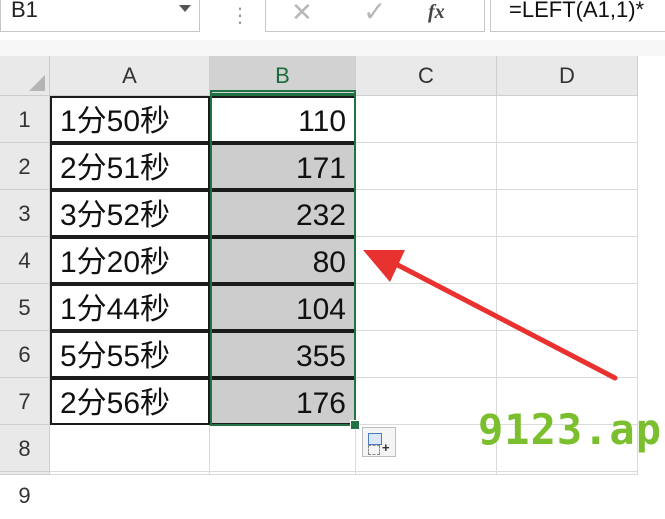 The height and width of the screenshot is (519, 665). Describe the element at coordinates (503, 320) in the screenshot. I see `arrow-shaft` at that location.